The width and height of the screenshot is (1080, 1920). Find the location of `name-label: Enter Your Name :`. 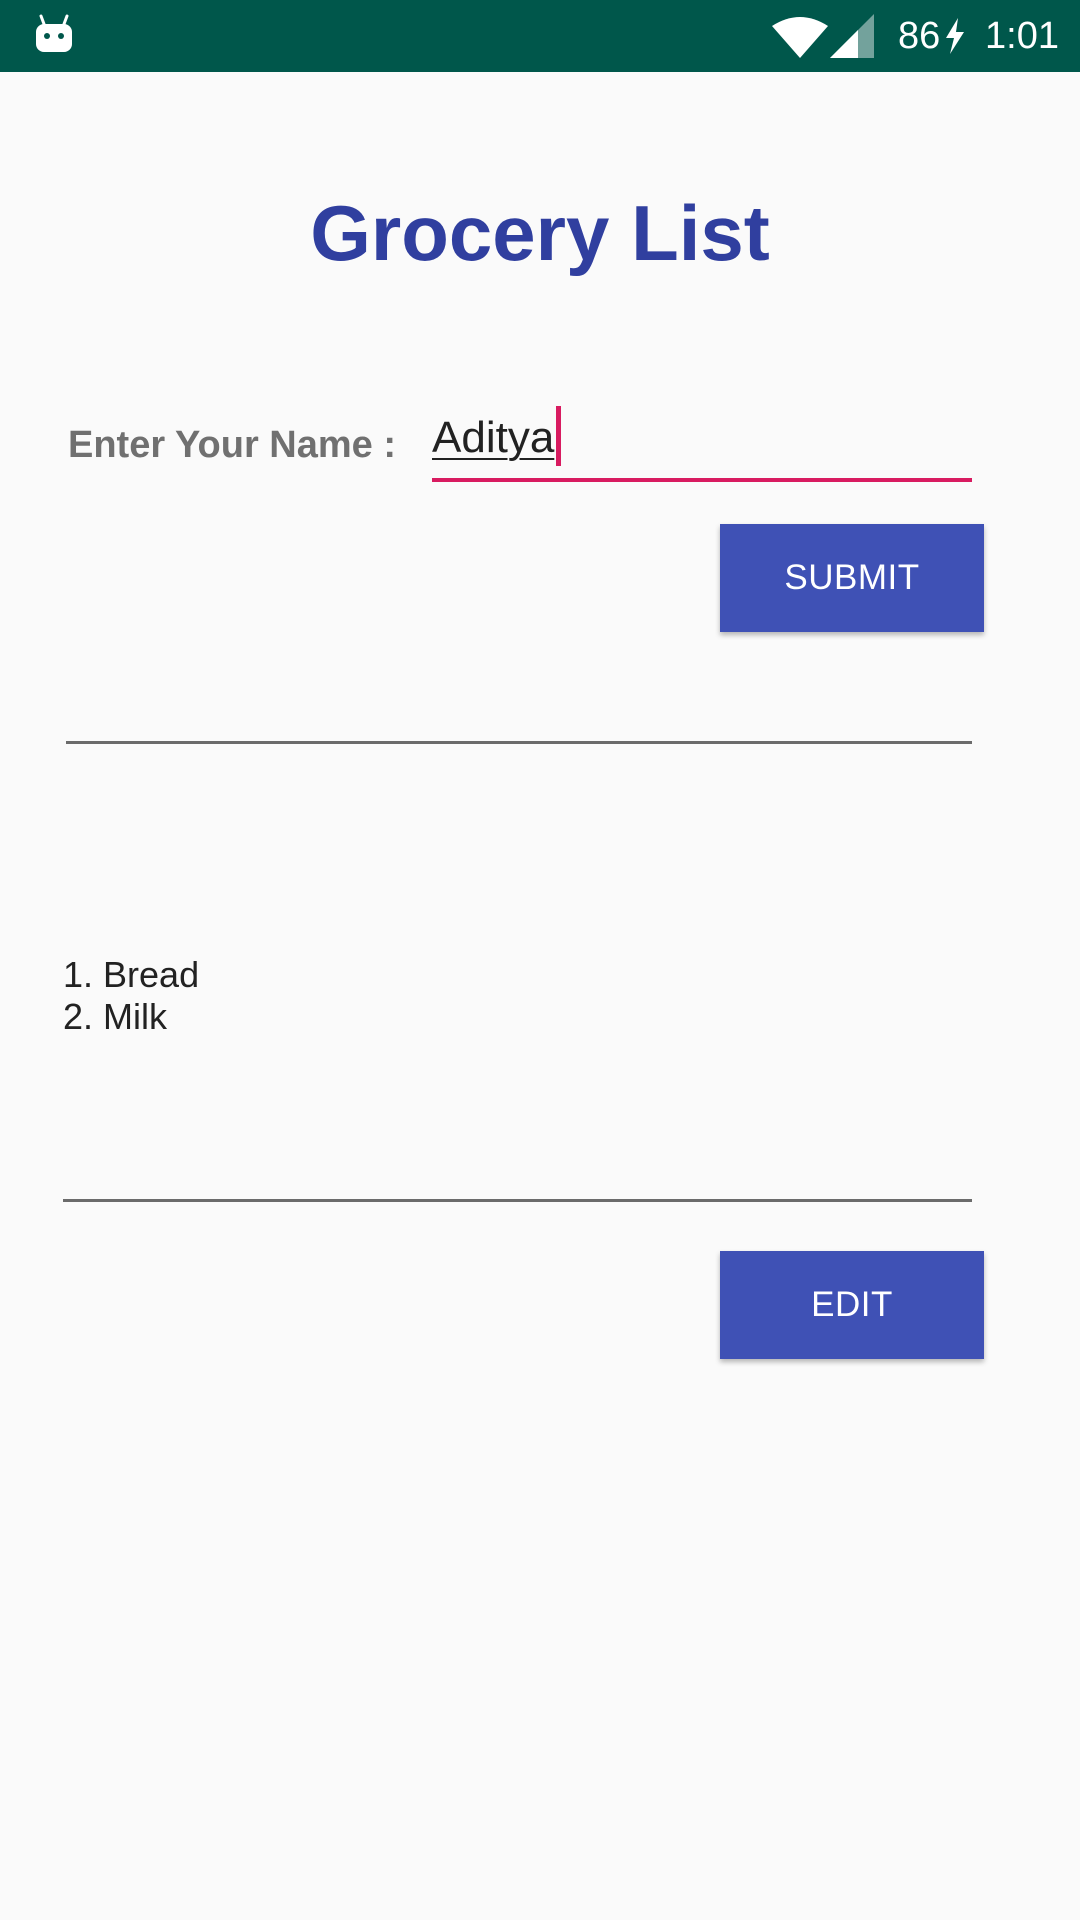

name-label: Enter Your Name : is located at coordinates (232, 445).